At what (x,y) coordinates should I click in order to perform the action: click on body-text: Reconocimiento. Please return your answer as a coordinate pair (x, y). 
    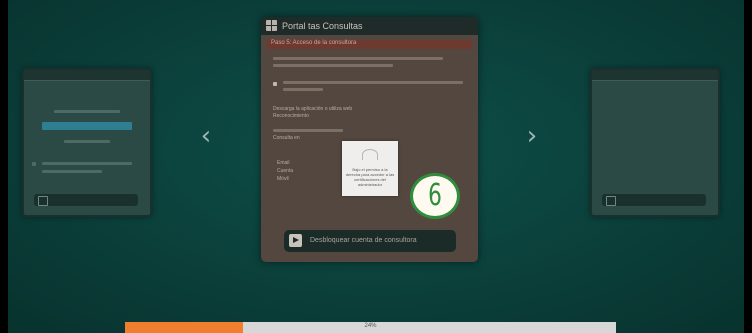
    Looking at the image, I should click on (291, 116).